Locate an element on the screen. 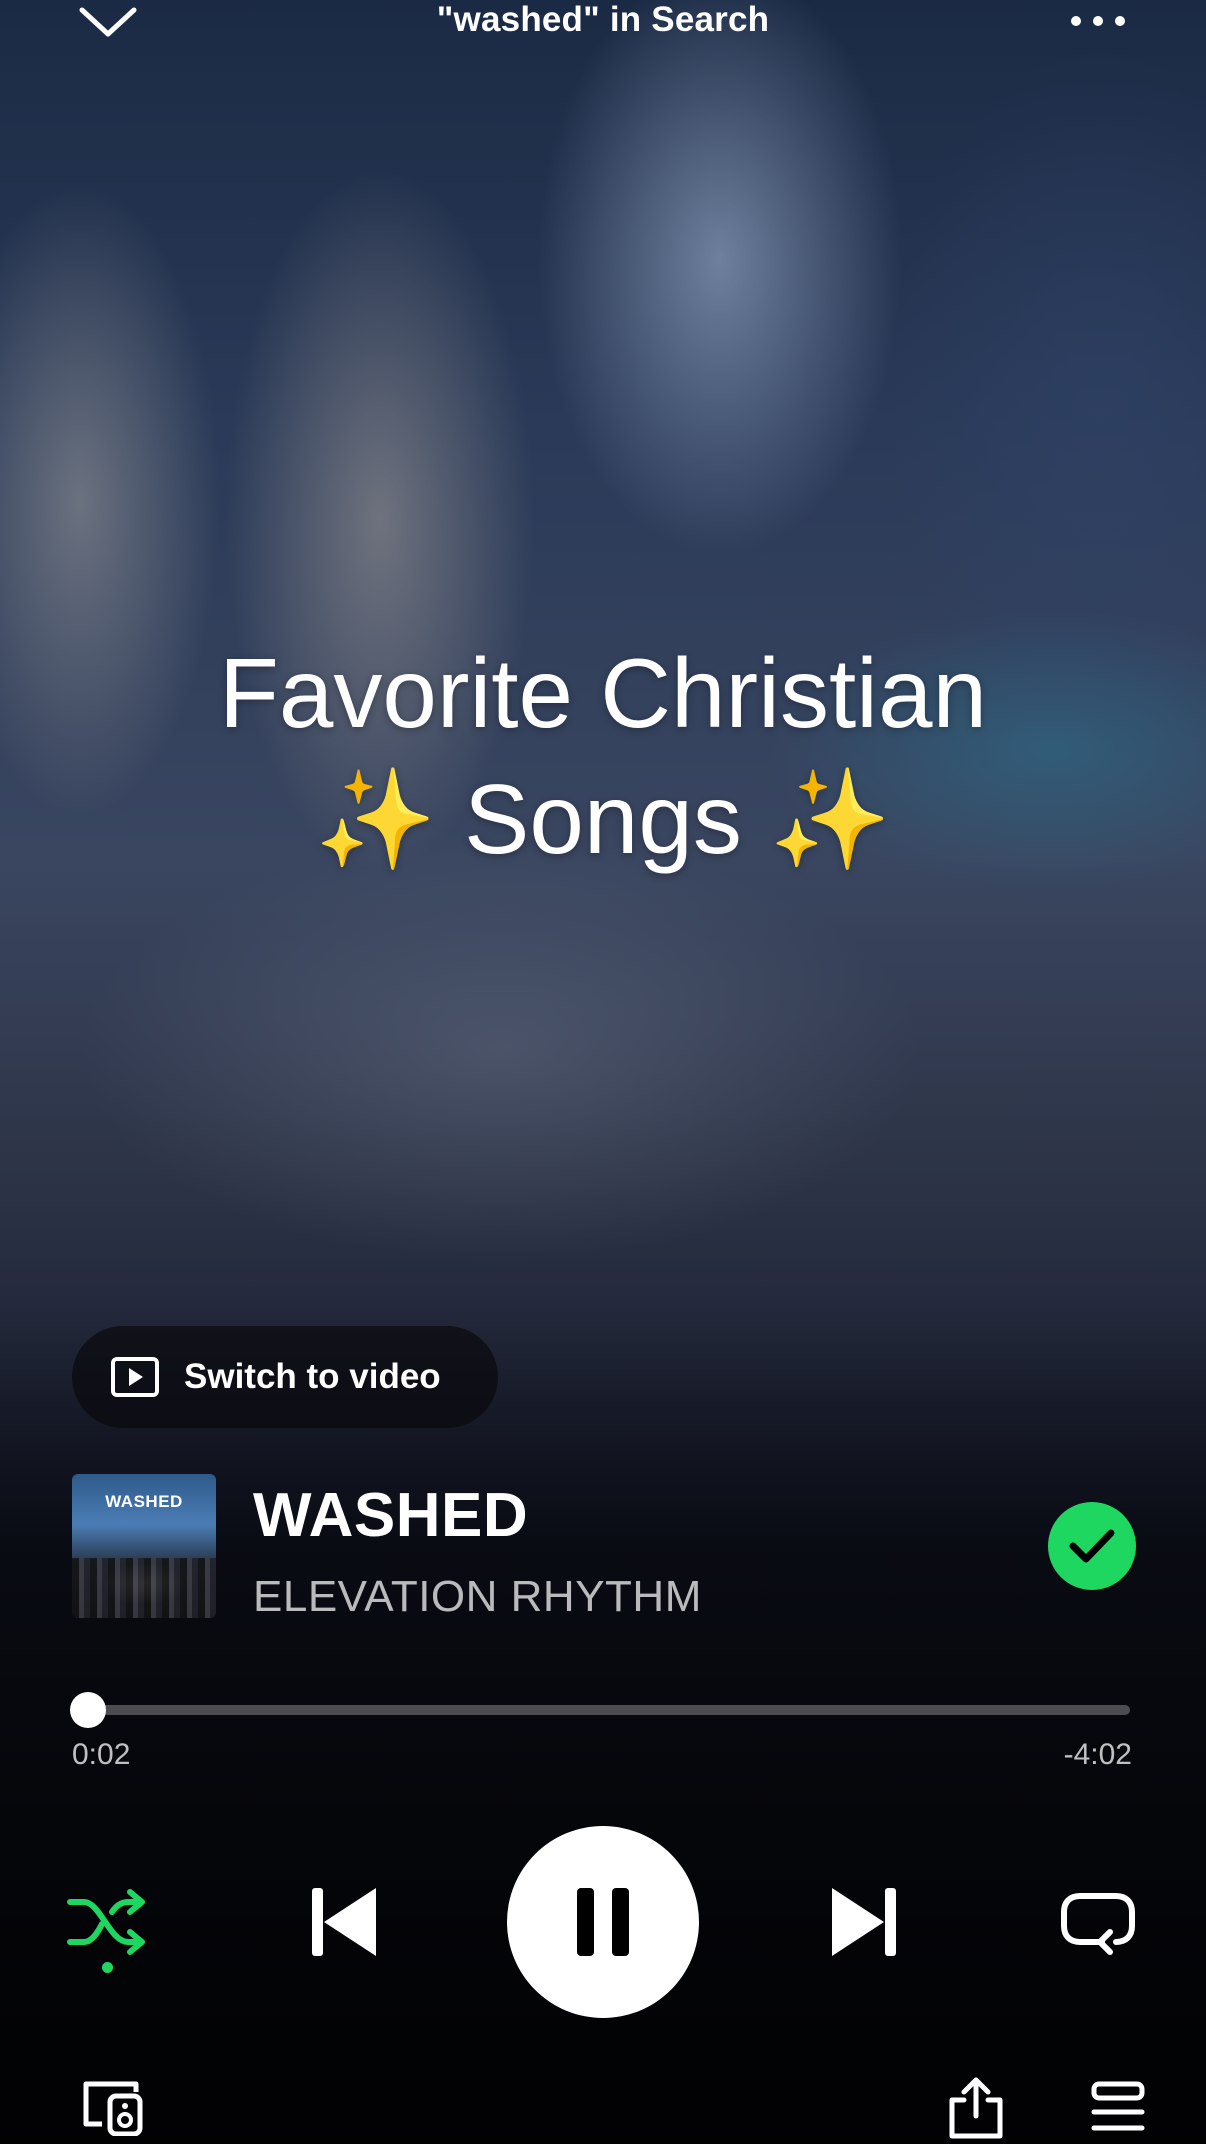 The width and height of the screenshot is (1206, 2144). shuffle-active-dot is located at coordinates (107, 1967).